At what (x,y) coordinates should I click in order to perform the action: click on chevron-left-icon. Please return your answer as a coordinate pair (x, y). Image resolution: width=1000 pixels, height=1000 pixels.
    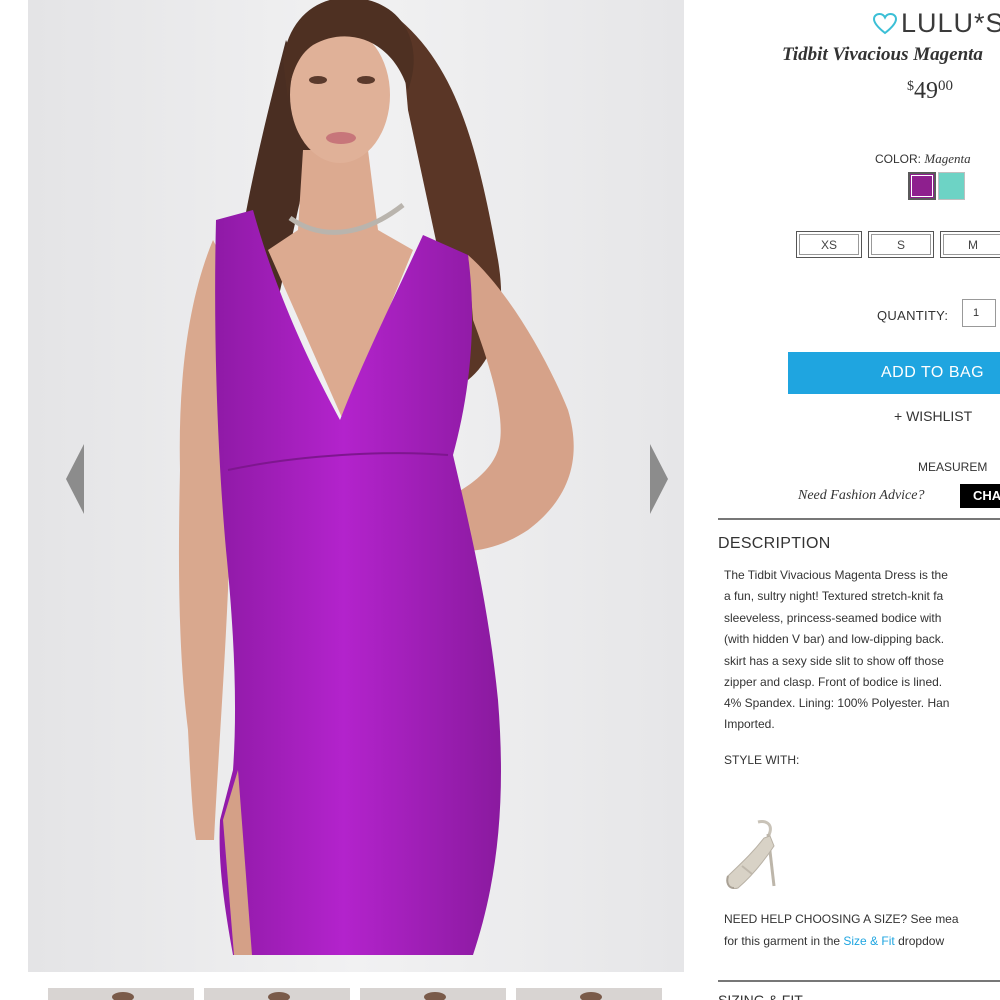
    Looking at the image, I should click on (75, 479).